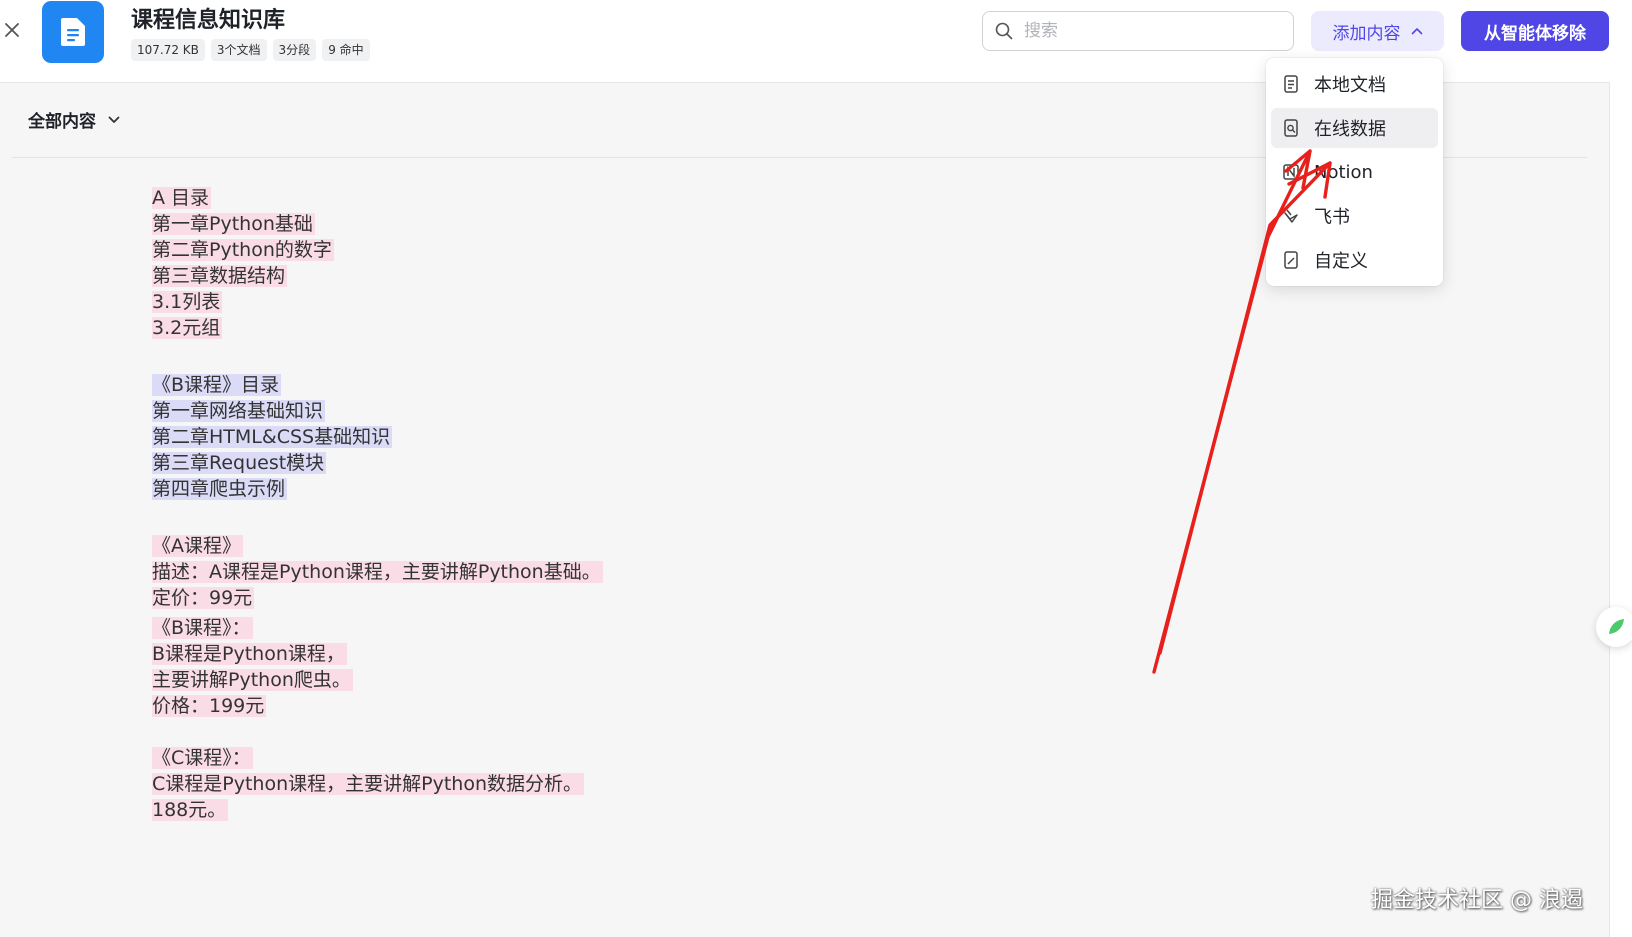 This screenshot has width=1632, height=937. What do you see at coordinates (1535, 31) in the screenshot?
I see `remove-from-agent-button: 从智能体移除` at bounding box center [1535, 31].